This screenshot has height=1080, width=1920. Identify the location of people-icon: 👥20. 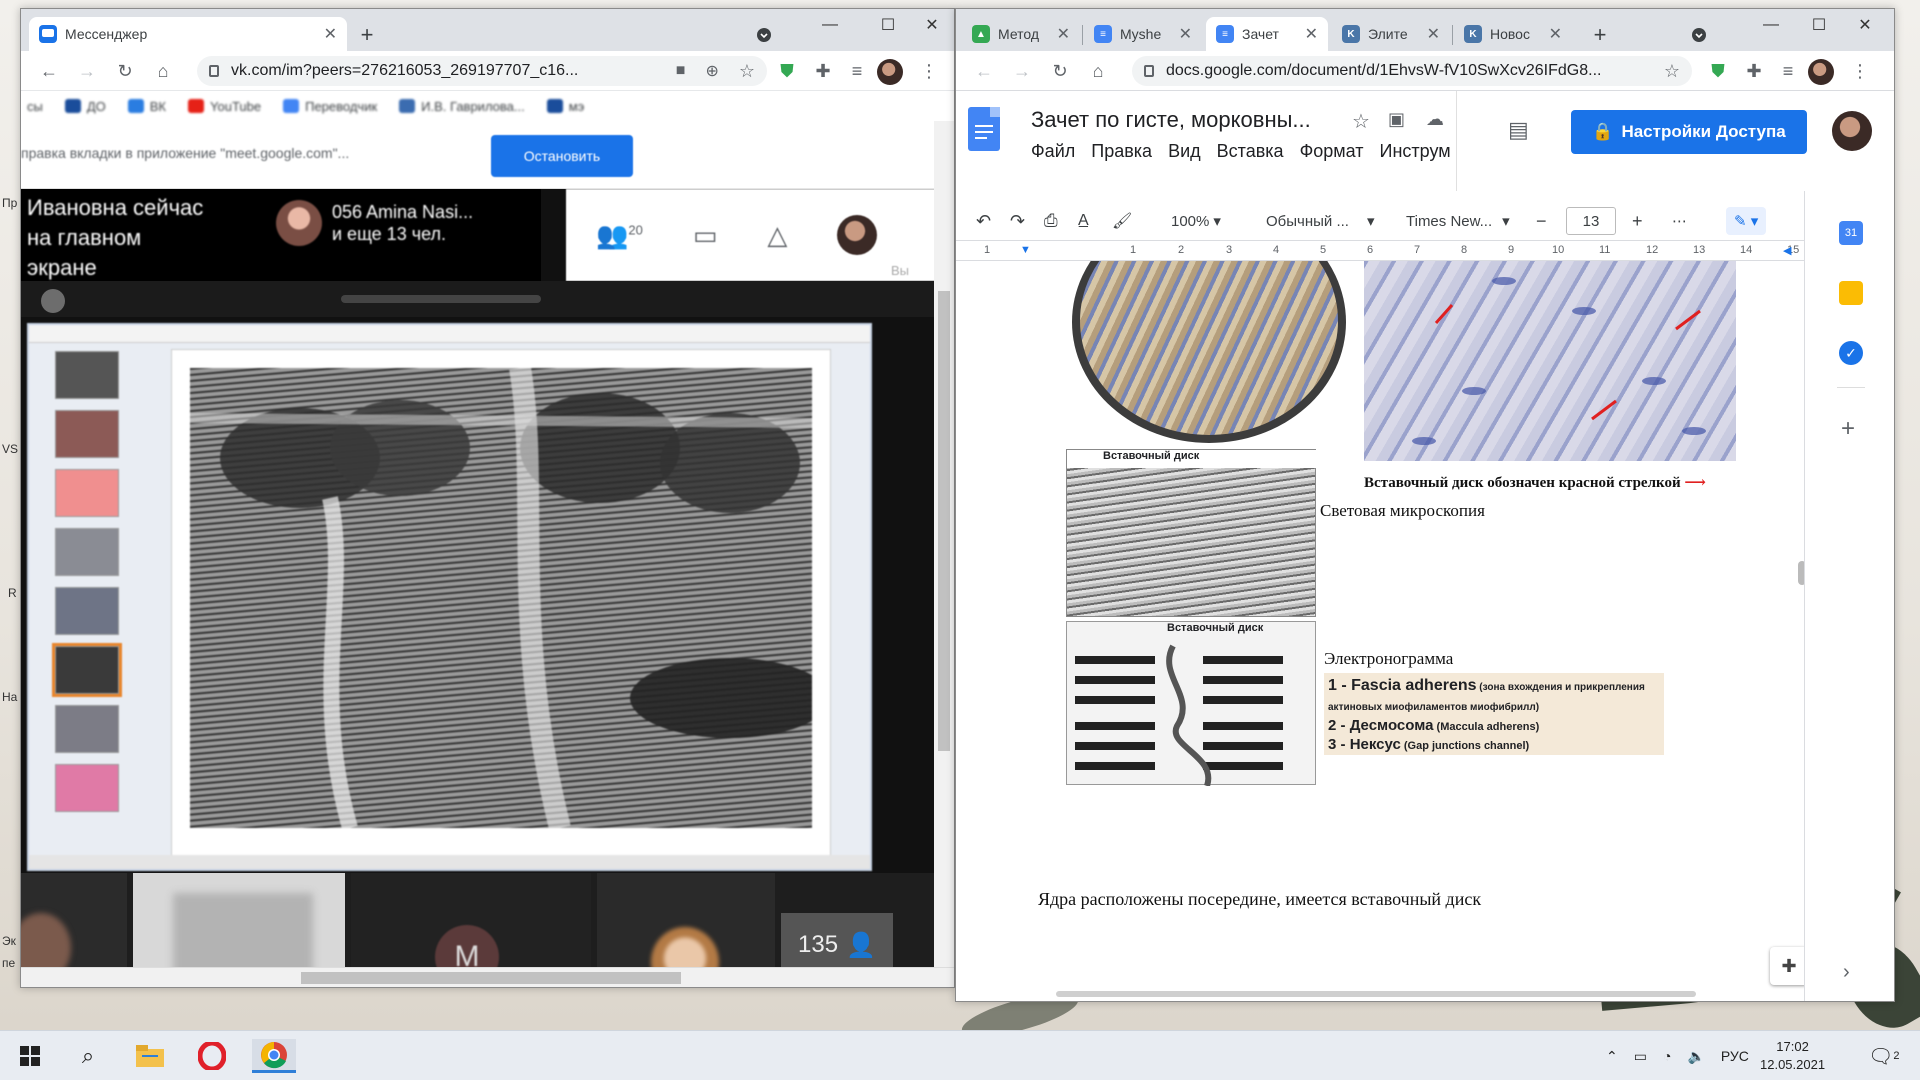
(619, 235).